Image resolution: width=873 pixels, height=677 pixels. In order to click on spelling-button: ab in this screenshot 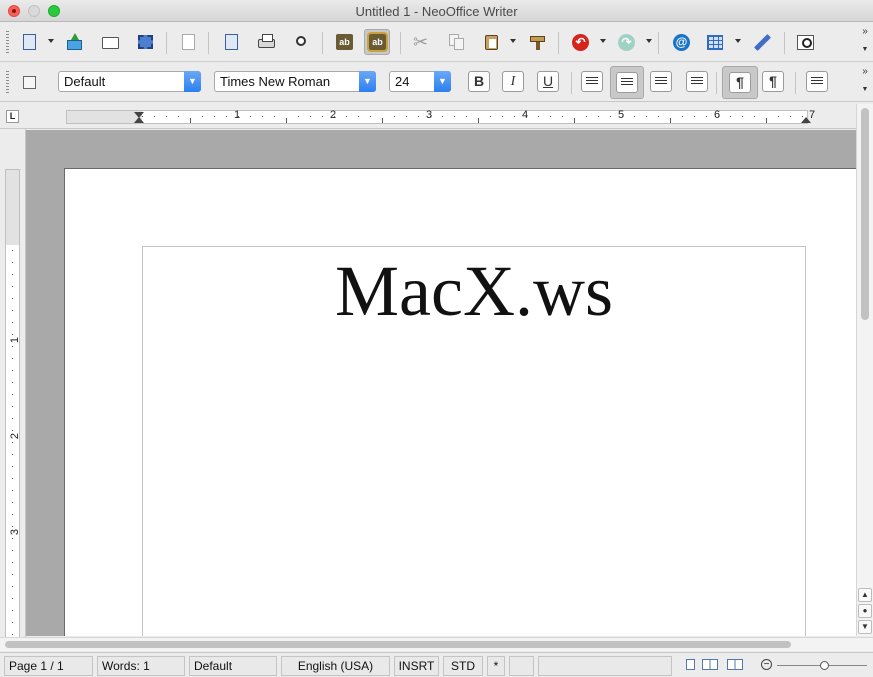, I will do `click(344, 42)`.